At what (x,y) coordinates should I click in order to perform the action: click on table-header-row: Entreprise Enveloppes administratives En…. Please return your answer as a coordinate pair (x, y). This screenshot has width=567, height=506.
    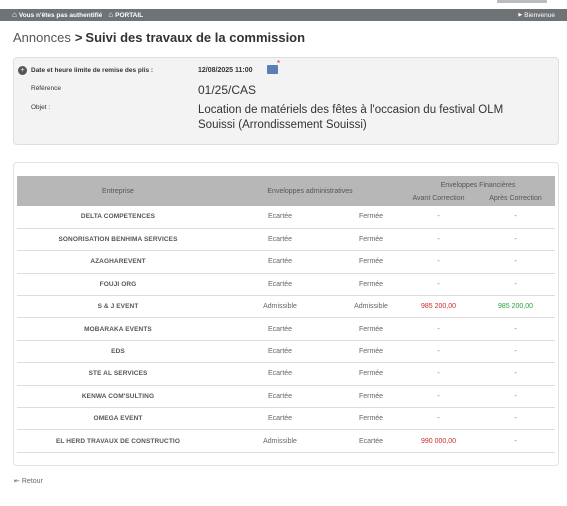
    Looking at the image, I should click on (286, 185).